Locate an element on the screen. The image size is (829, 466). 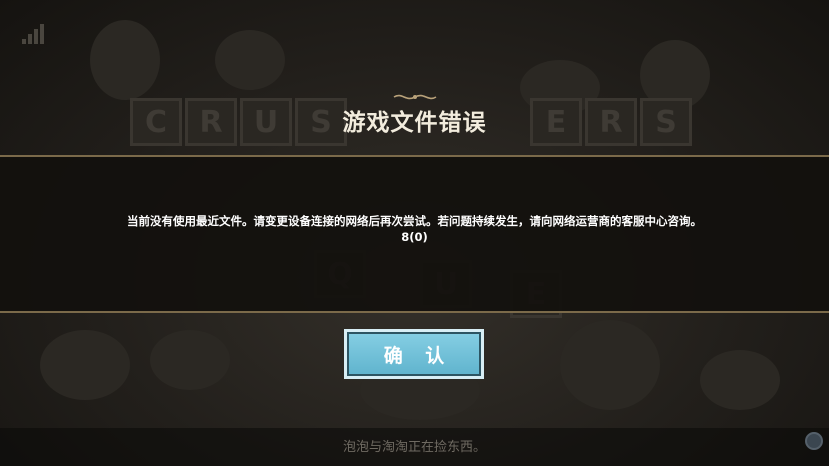
signal-icon is located at coordinates (33, 34).